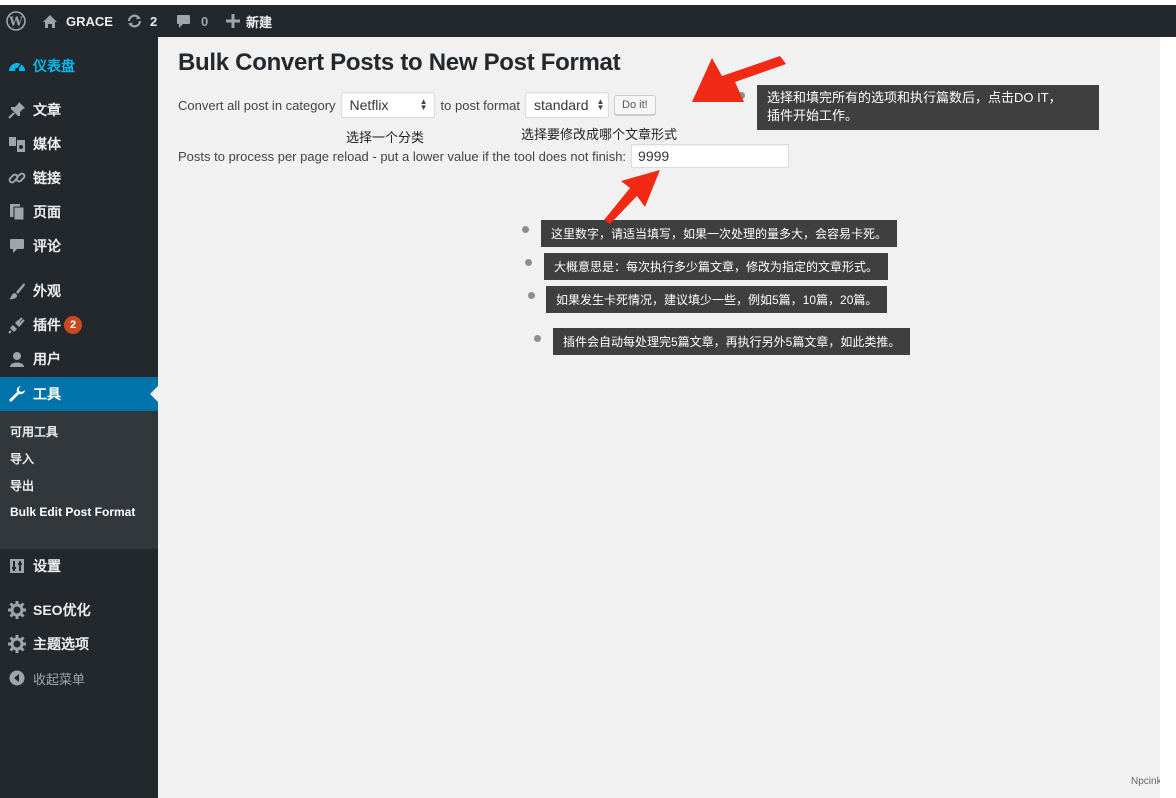  I want to click on arrow-to-input, so click(632, 197).